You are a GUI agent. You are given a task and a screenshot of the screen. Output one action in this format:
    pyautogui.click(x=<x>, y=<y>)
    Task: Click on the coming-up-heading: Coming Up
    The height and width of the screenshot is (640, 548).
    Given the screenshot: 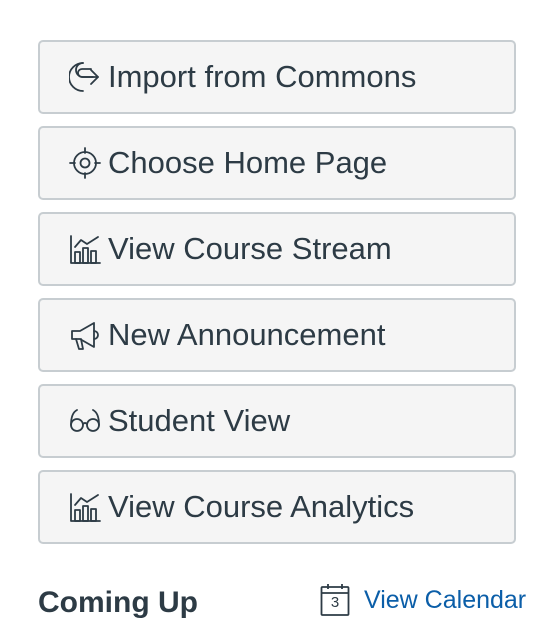 What is the action you would take?
    pyautogui.click(x=118, y=602)
    